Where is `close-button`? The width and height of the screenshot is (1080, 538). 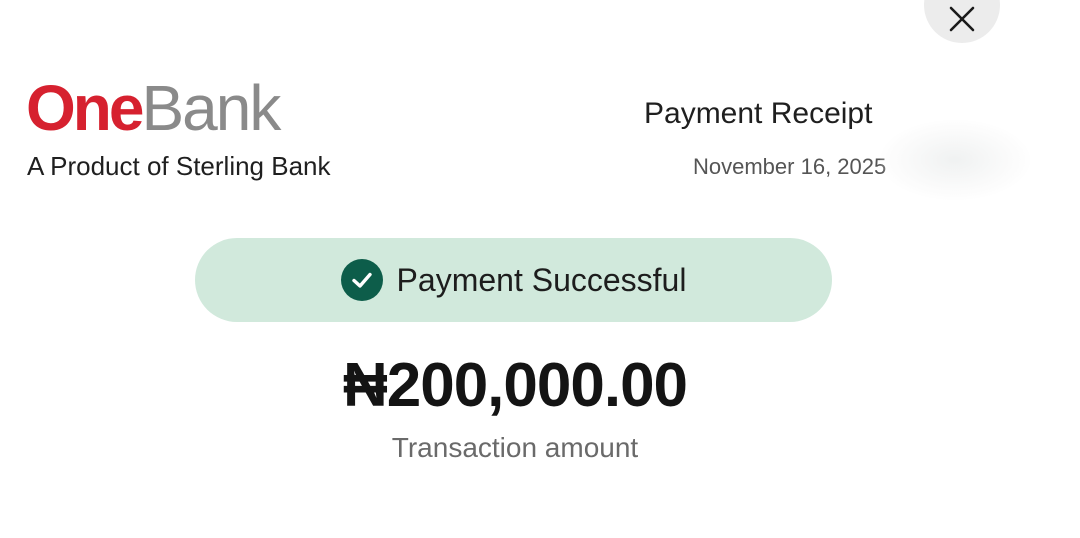 close-button is located at coordinates (962, 21).